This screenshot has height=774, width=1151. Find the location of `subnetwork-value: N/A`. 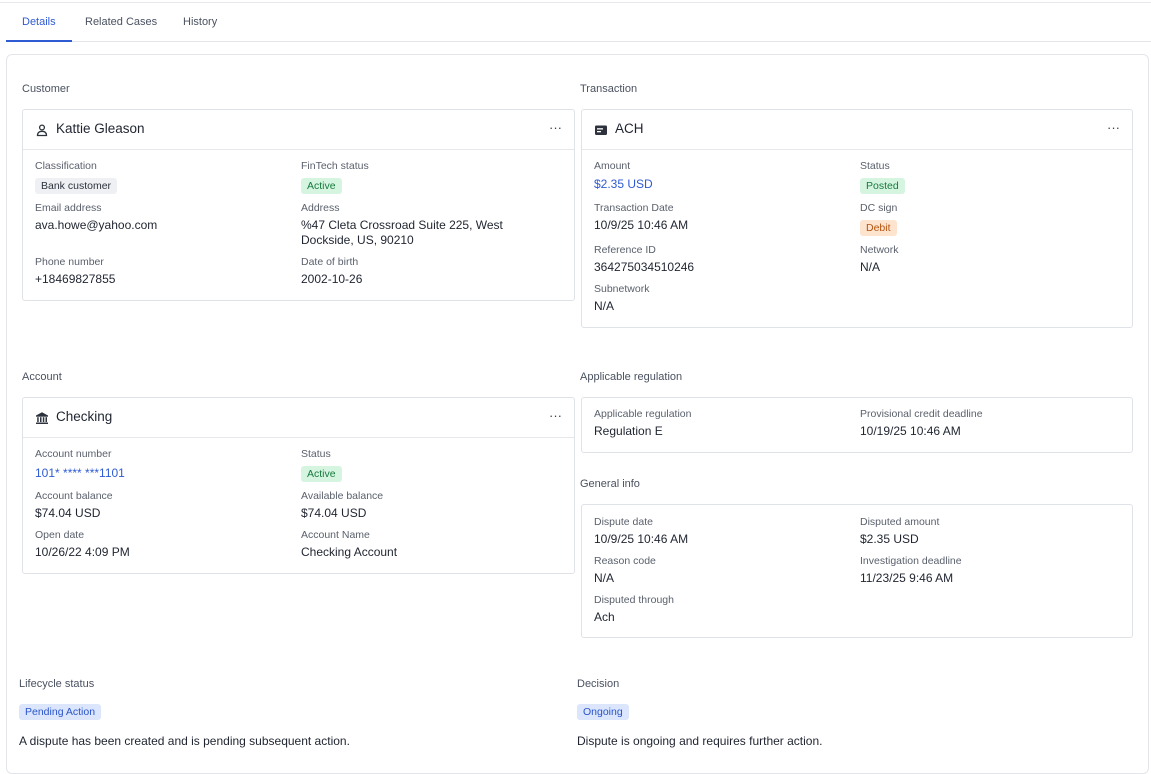

subnetwork-value: N/A is located at coordinates (604, 306).